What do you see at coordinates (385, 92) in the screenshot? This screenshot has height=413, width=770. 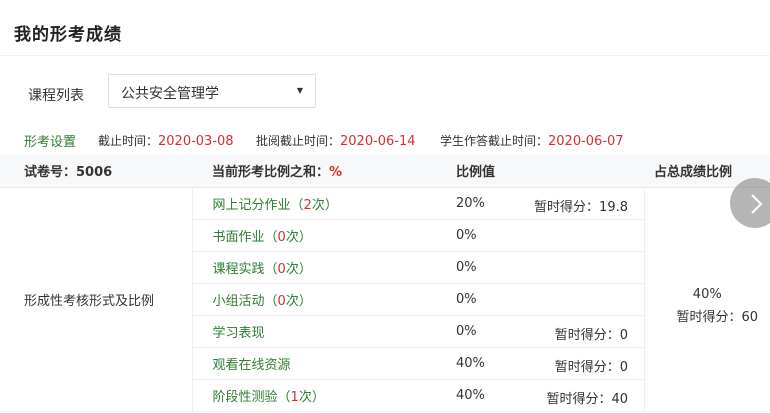 I see `course-selector-row: 课程列表 公共安全管理学 ▼` at bounding box center [385, 92].